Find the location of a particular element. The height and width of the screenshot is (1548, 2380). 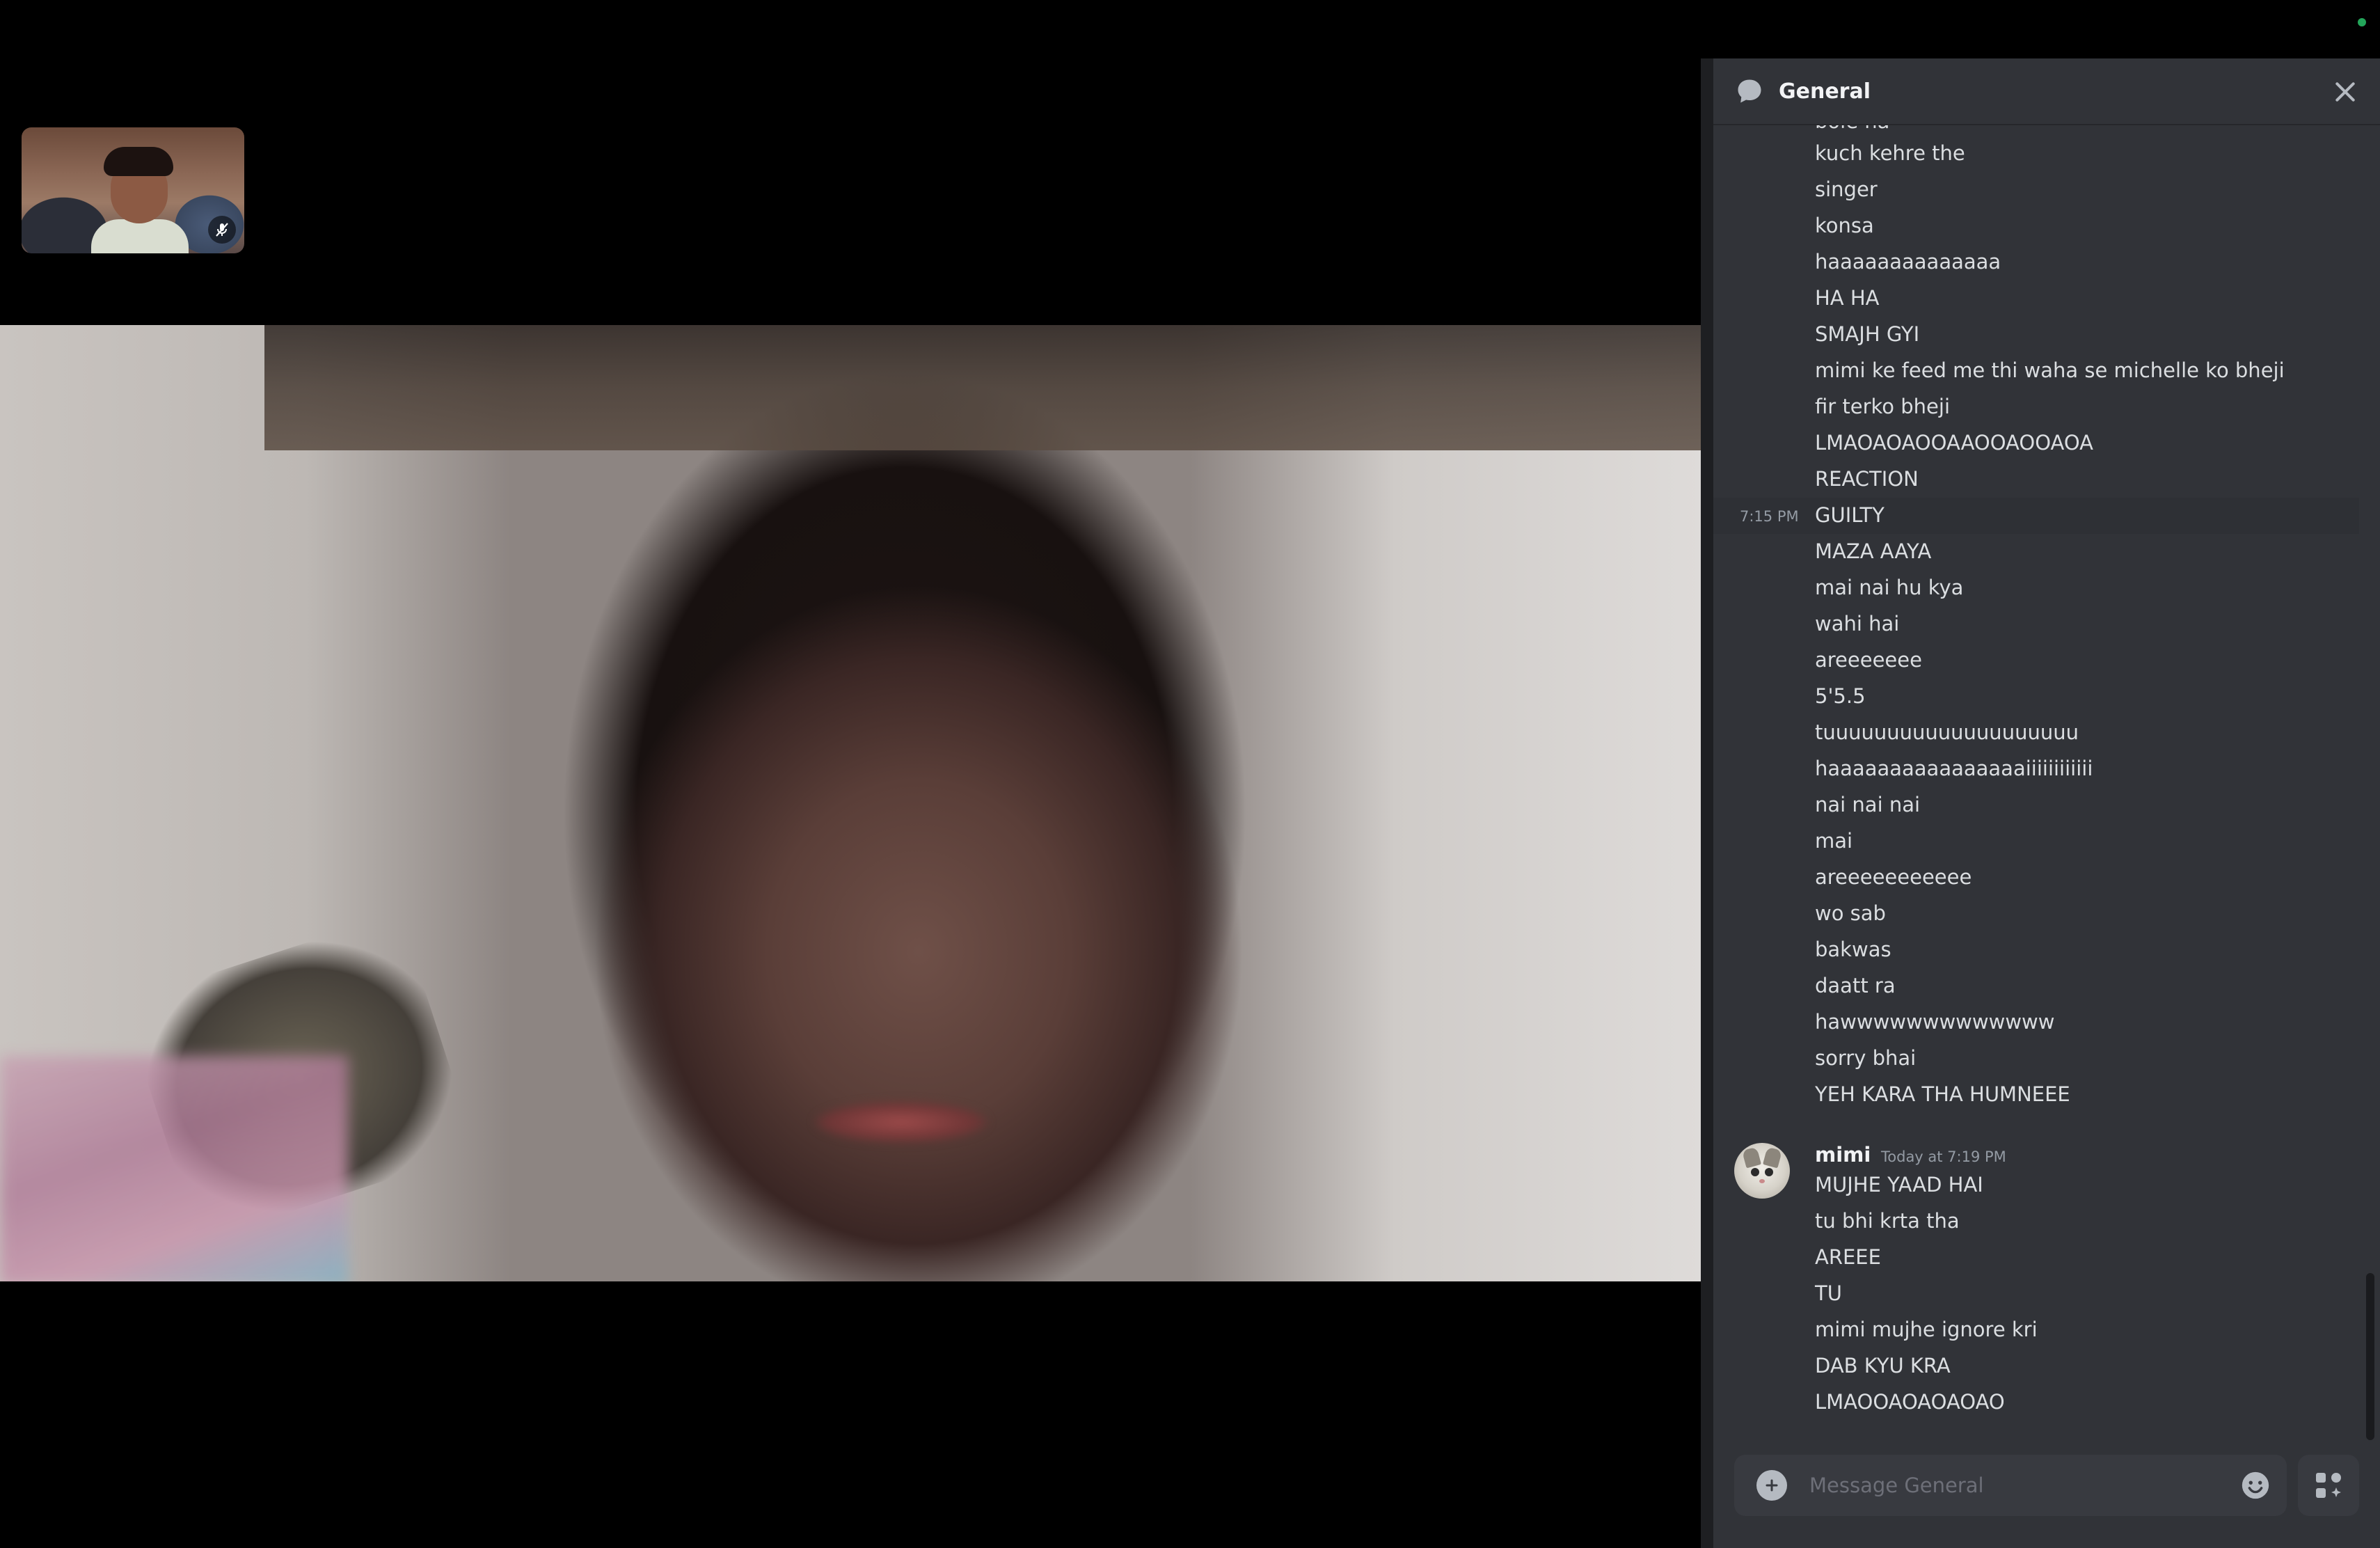

message-line: daatt ra is located at coordinates (1856, 985).